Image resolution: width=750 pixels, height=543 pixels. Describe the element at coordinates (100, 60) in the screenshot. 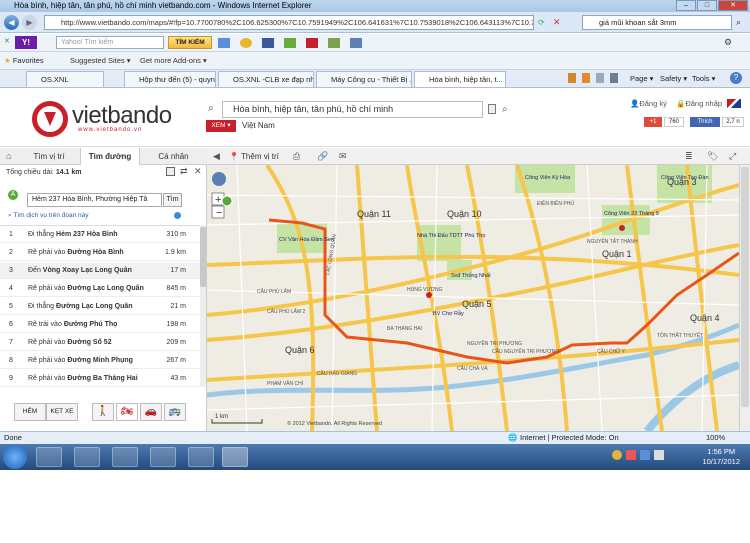

I see `suggested-sites-link: Suggested Sites ▾` at that location.